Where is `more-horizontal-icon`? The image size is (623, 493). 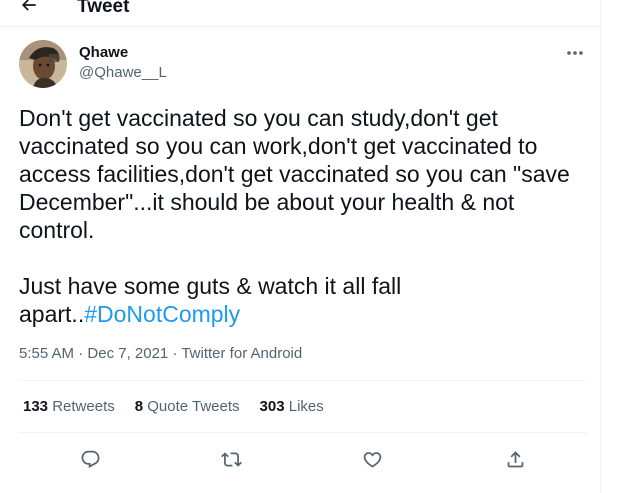 more-horizontal-icon is located at coordinates (575, 53).